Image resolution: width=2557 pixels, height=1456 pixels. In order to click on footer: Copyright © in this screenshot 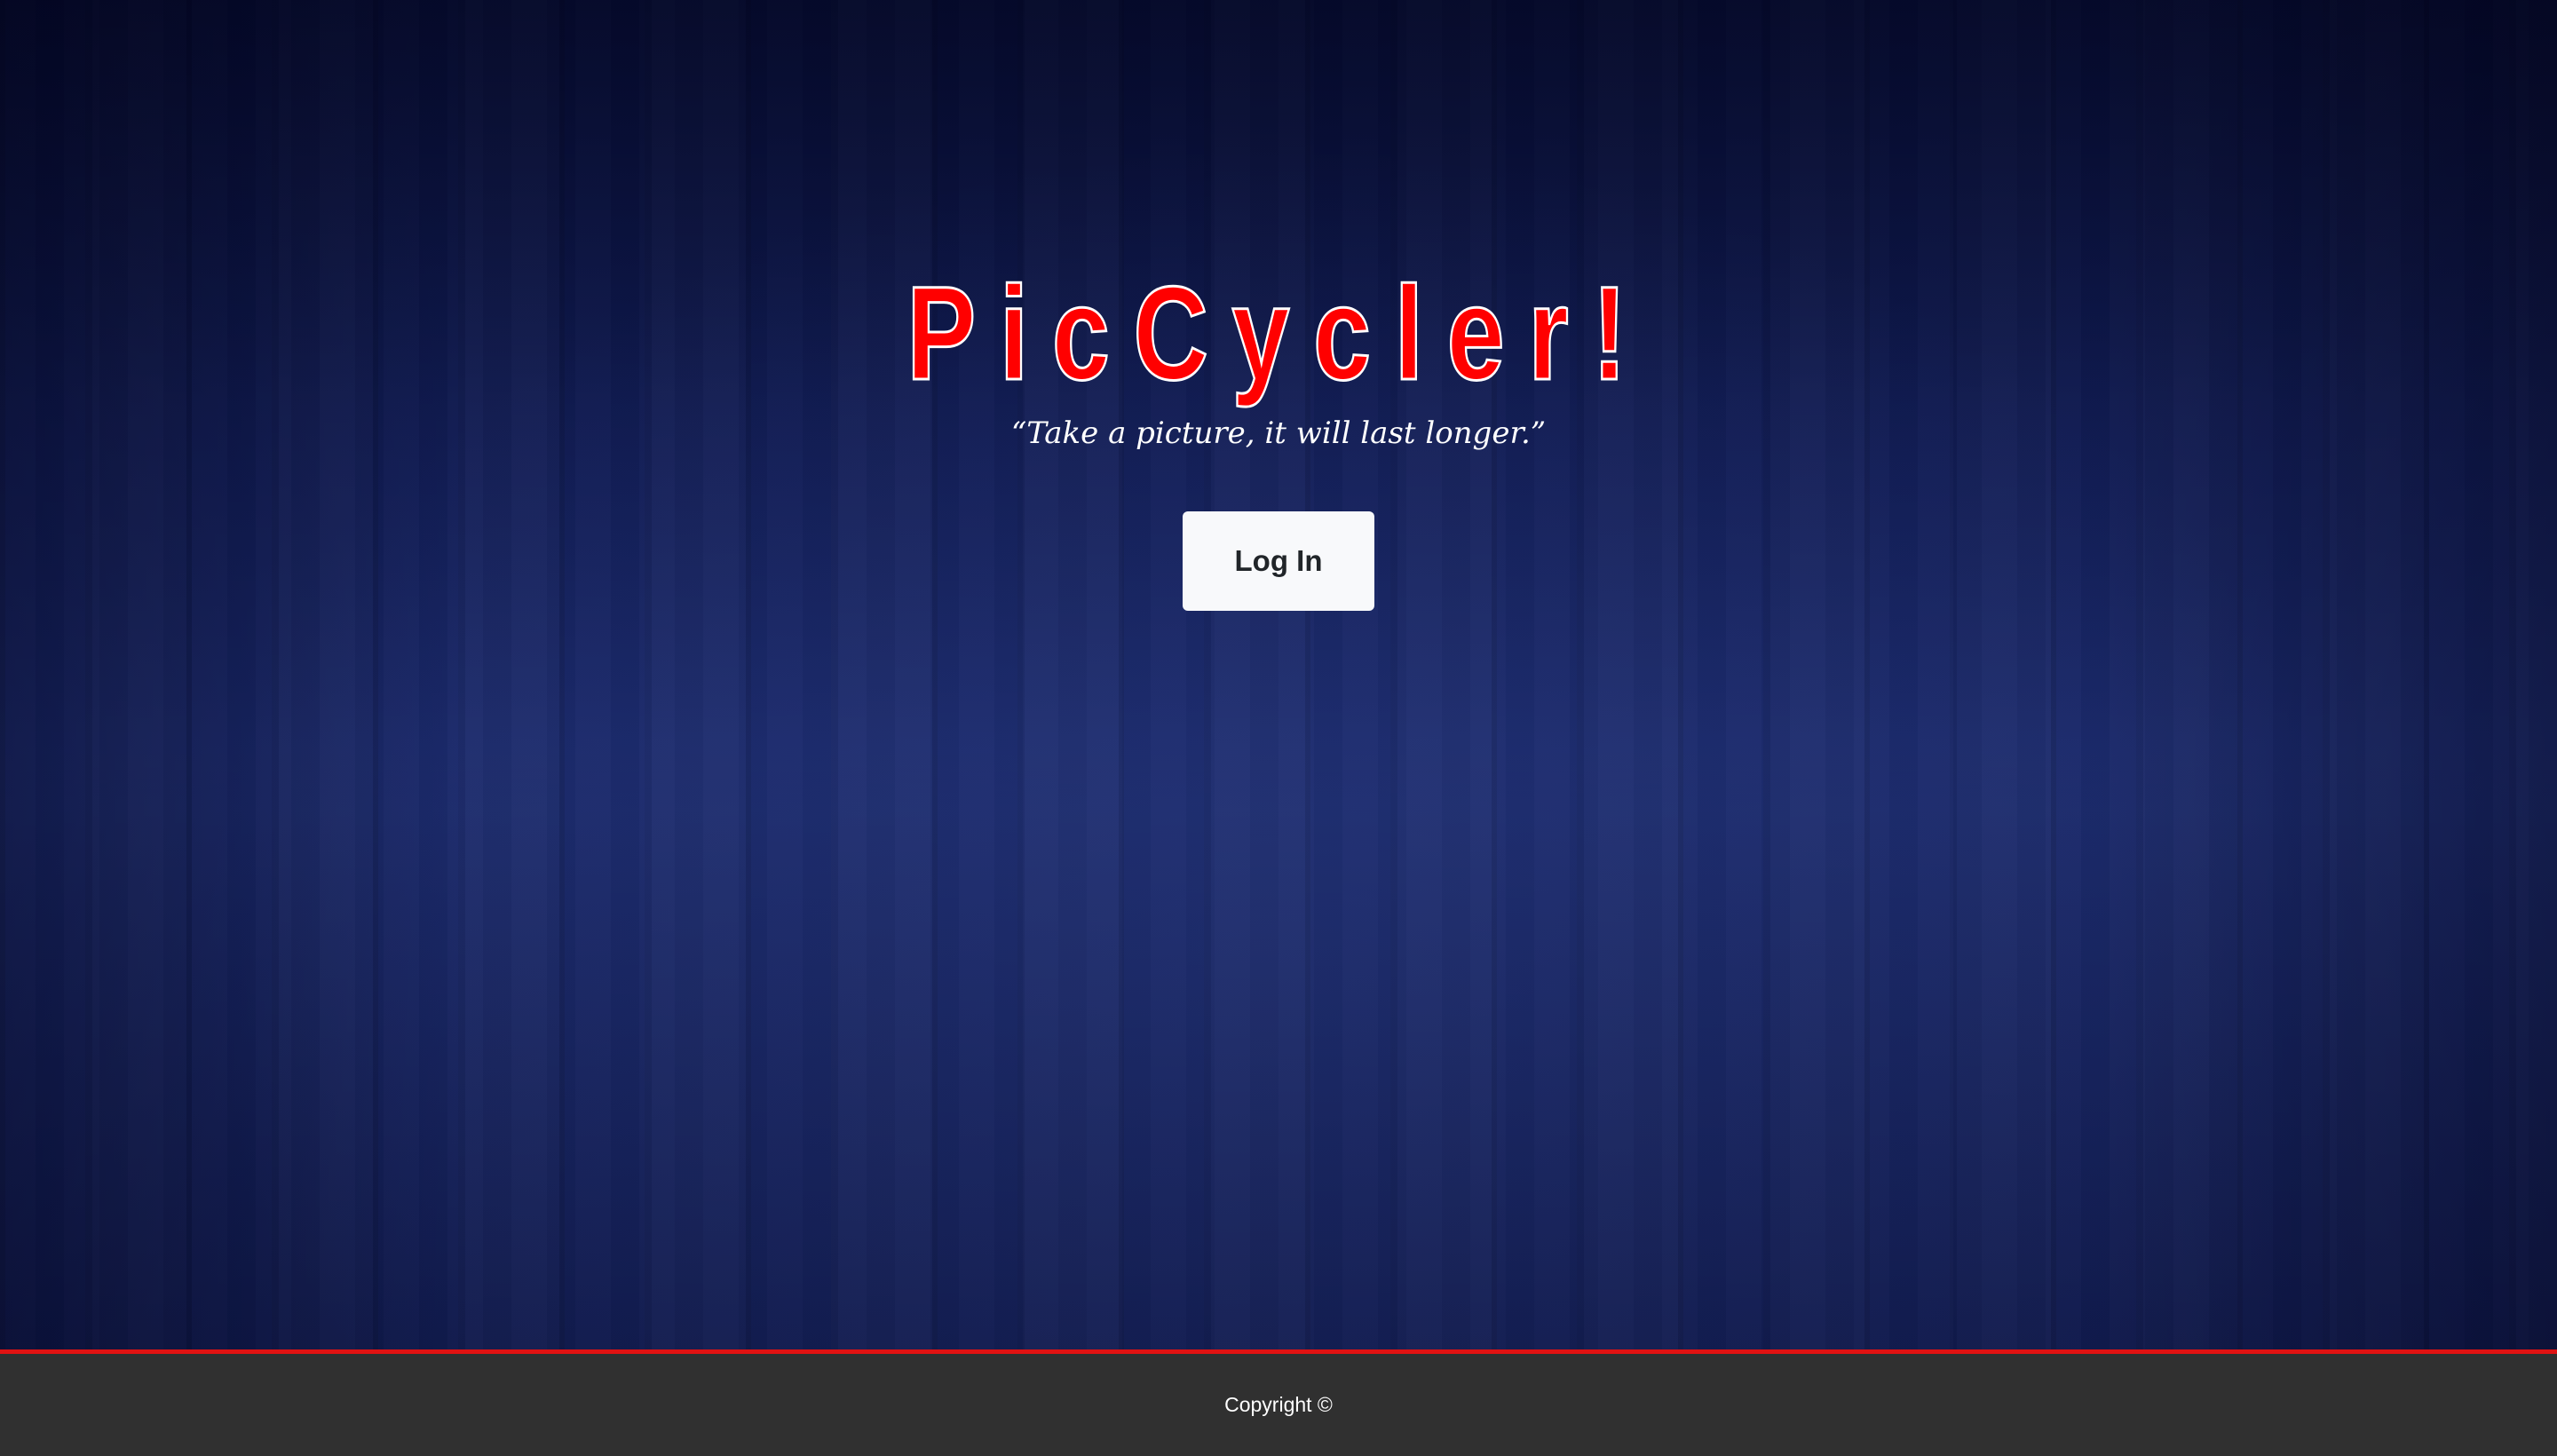, I will do `click(1278, 1402)`.